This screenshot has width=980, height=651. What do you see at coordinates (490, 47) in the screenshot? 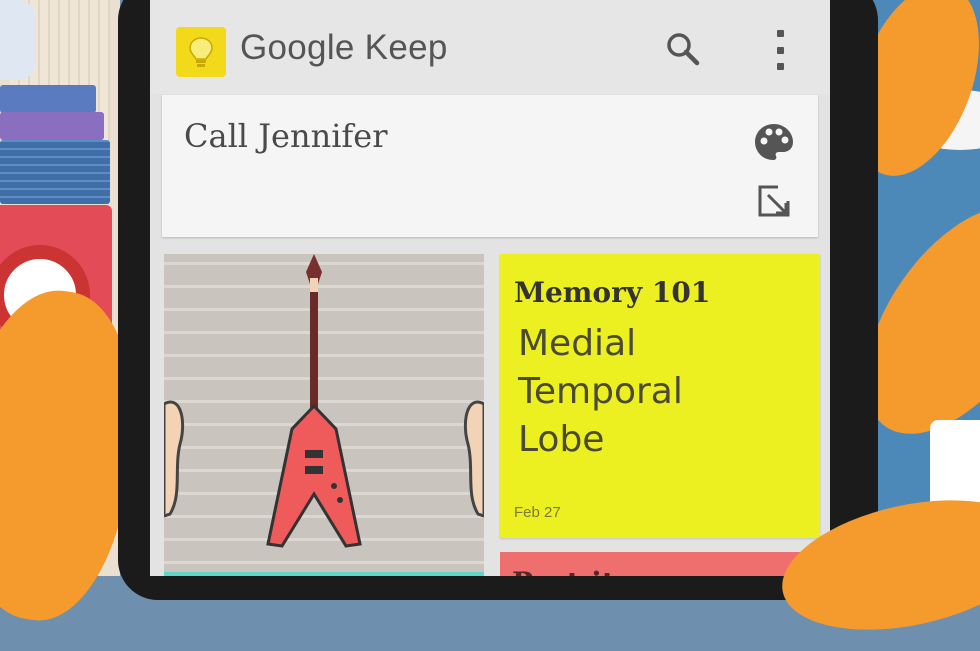
I see `app-bar: Google Keep` at bounding box center [490, 47].